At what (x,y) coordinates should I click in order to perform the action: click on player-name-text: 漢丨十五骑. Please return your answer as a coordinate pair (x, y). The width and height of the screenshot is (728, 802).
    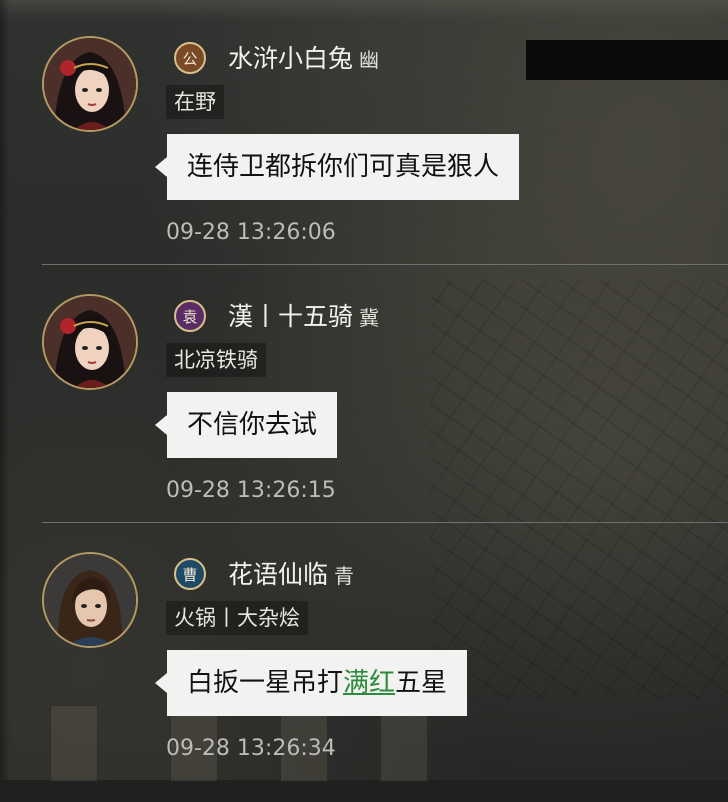
    Looking at the image, I should click on (291, 316).